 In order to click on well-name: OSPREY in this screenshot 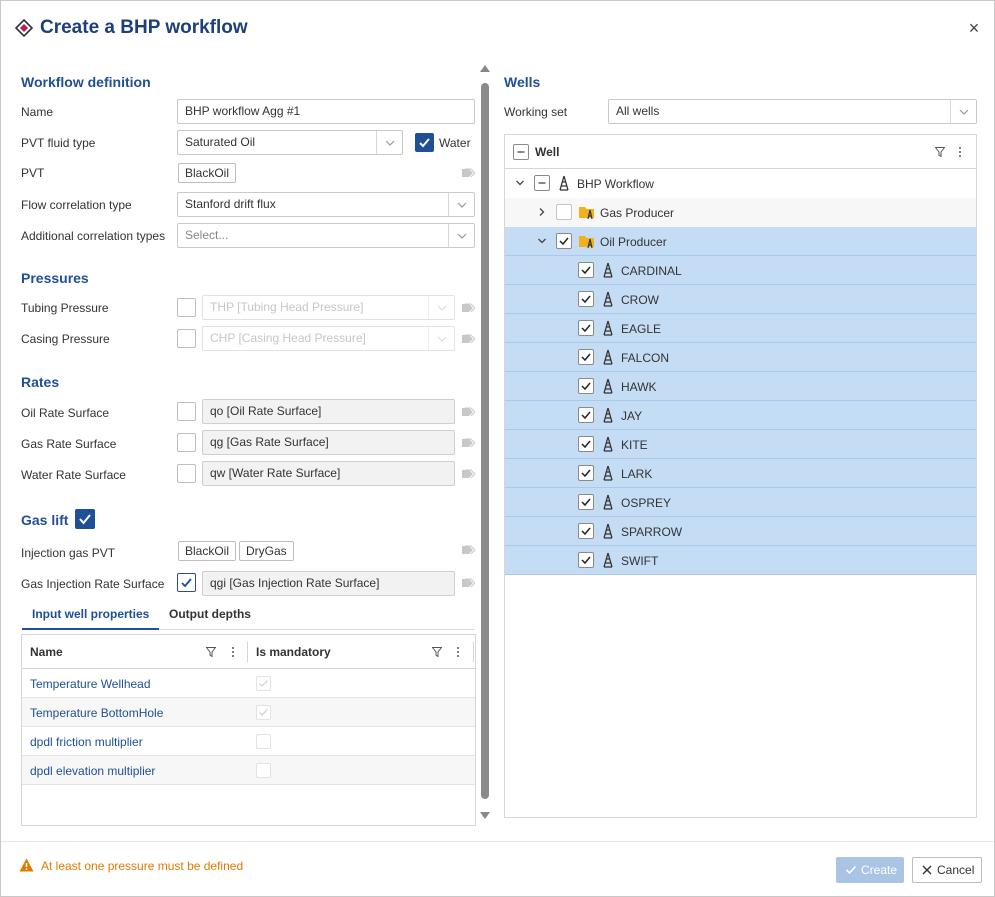, I will do `click(646, 503)`.